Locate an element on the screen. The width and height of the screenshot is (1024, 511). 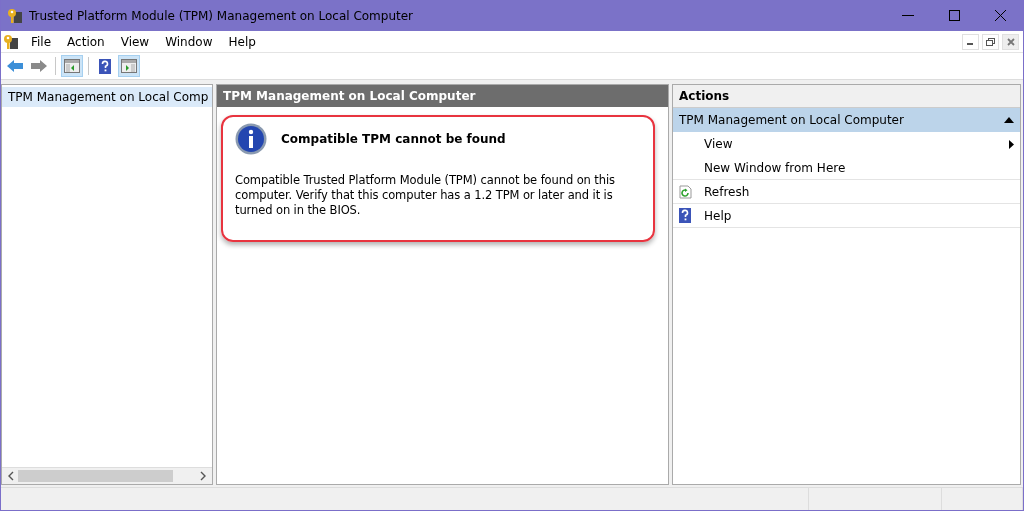
info-icon is located at coordinates (251, 139).